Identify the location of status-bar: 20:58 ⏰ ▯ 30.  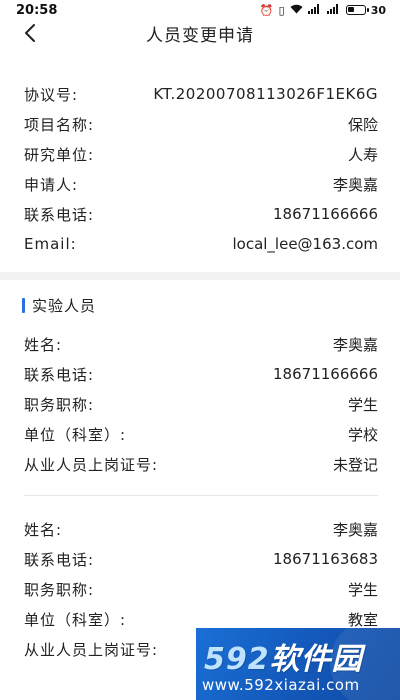
(200, 10).